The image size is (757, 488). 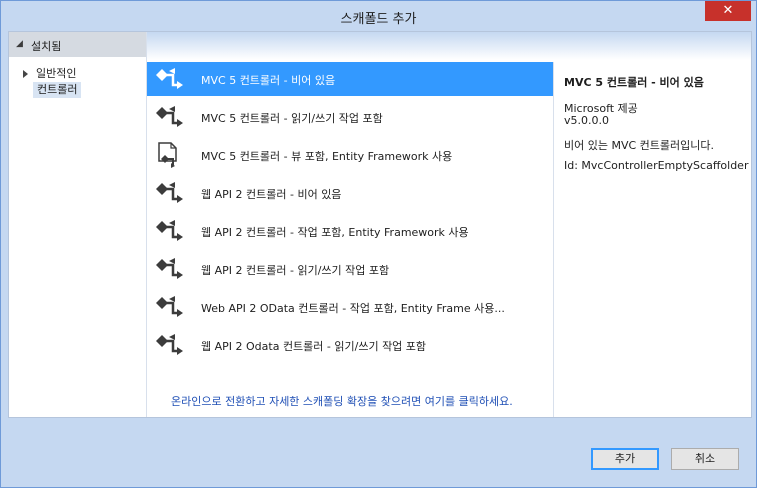 I want to click on title-bar: 스캐폴드 추가 ✕, so click(x=378, y=16).